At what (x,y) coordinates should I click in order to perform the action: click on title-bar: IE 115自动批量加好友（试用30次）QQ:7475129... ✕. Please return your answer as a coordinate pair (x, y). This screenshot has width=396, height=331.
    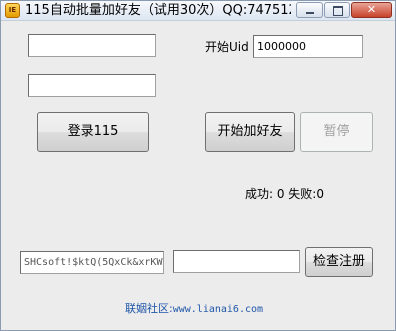
    Looking at the image, I should click on (198, 11).